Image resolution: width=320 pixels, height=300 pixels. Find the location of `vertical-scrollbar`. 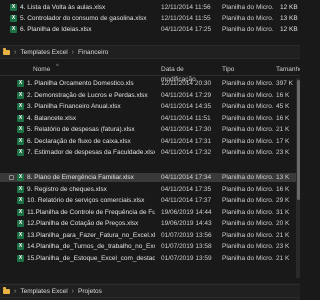

vertical-scrollbar is located at coordinates (298, 178).